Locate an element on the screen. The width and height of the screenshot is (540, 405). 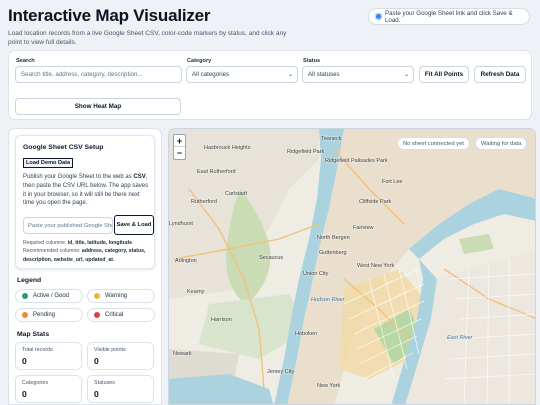
map-place-label: Hudson River is located at coordinates (328, 300).